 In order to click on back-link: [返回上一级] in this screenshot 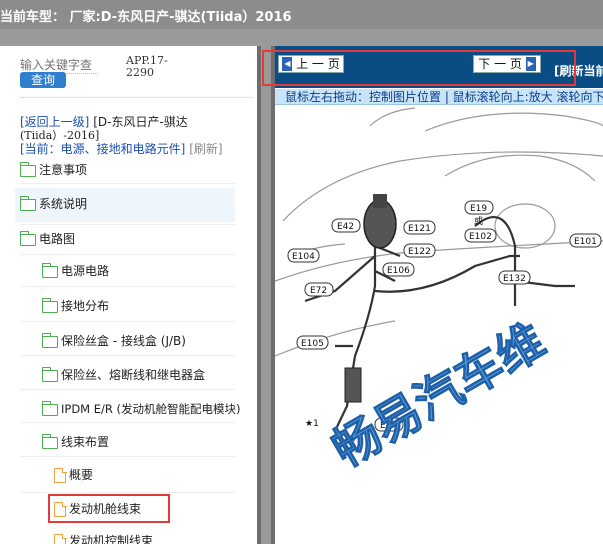, I will do `click(54, 122)`.